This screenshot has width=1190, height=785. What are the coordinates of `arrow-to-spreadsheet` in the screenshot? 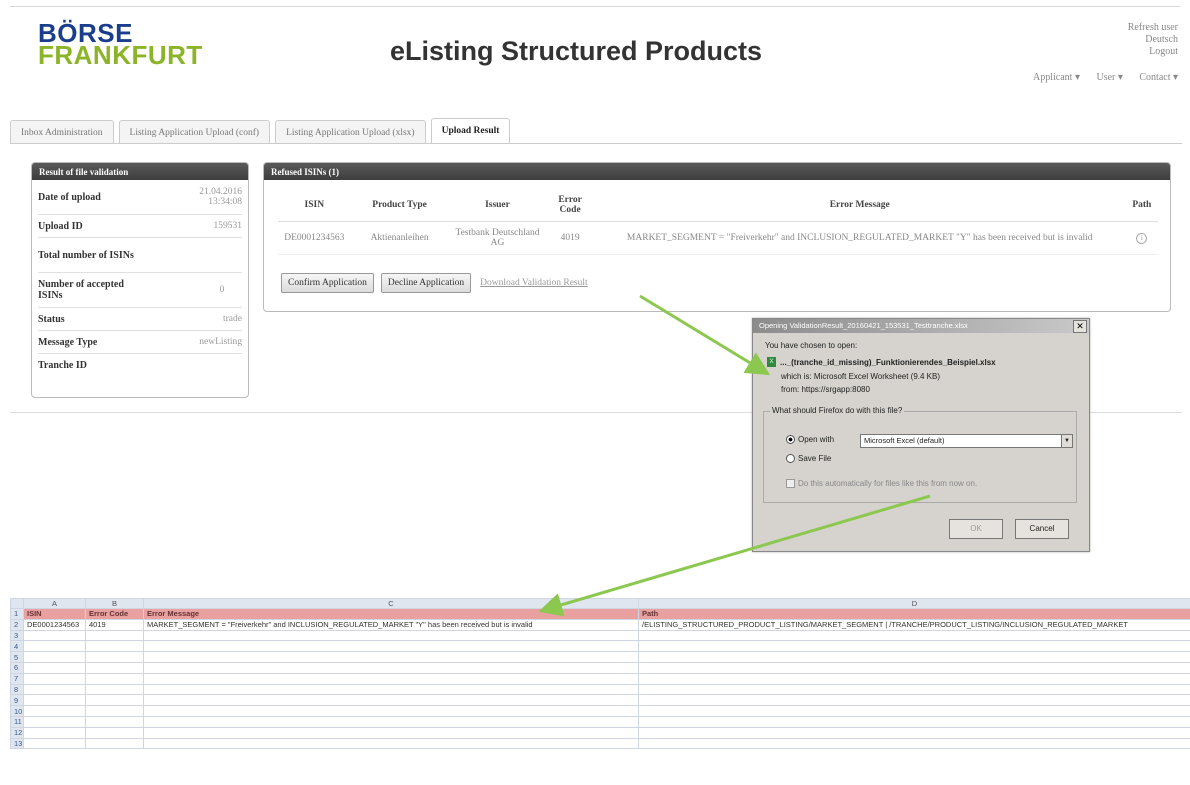 It's located at (734, 555).